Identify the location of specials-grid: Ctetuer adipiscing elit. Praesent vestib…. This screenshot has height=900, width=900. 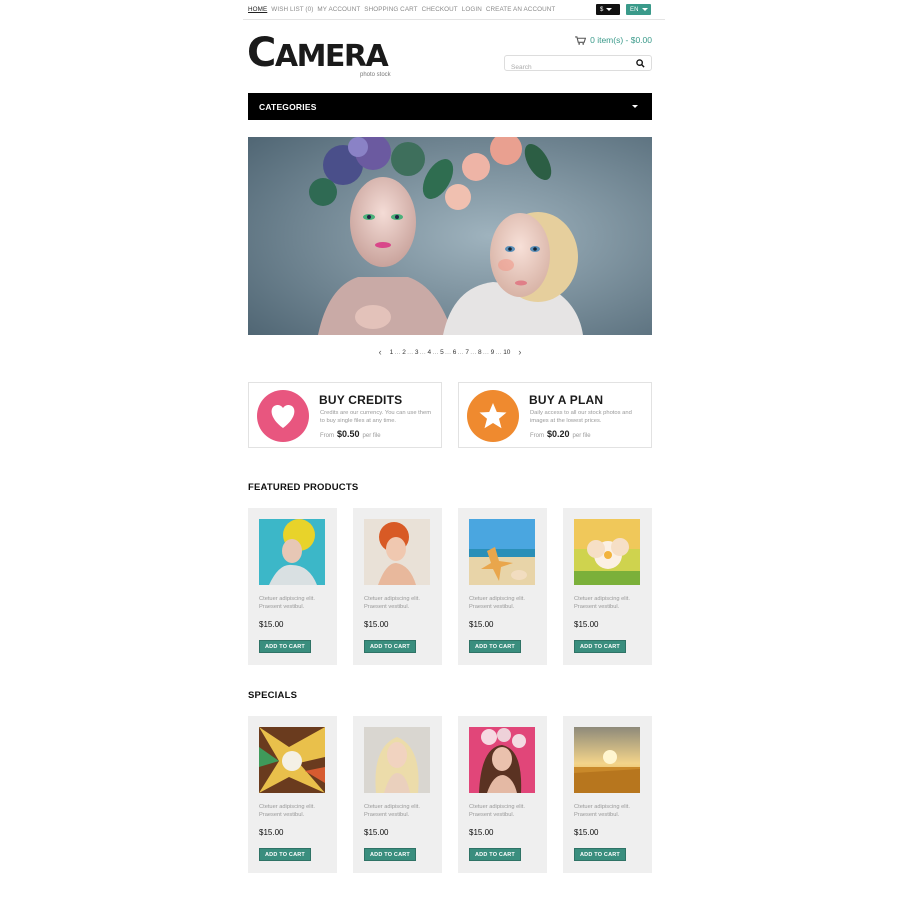
(450, 794).